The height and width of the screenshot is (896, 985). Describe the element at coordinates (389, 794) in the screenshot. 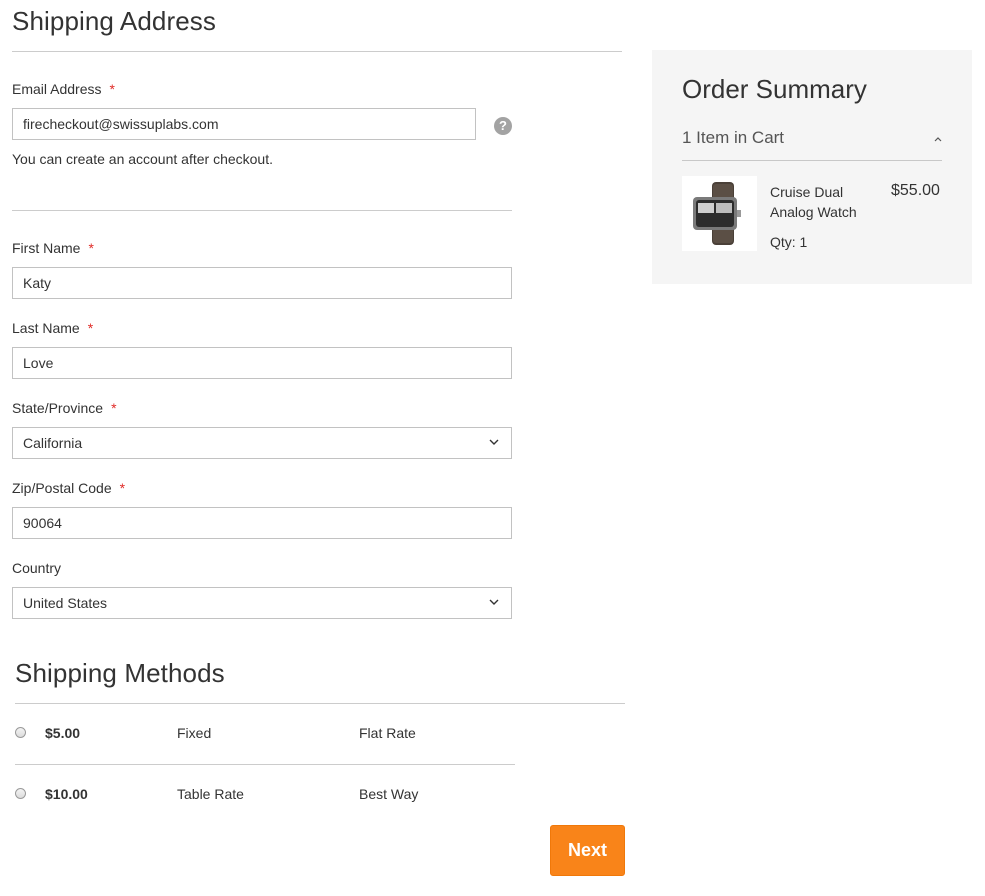

I see `carrier-title: Best Way` at that location.